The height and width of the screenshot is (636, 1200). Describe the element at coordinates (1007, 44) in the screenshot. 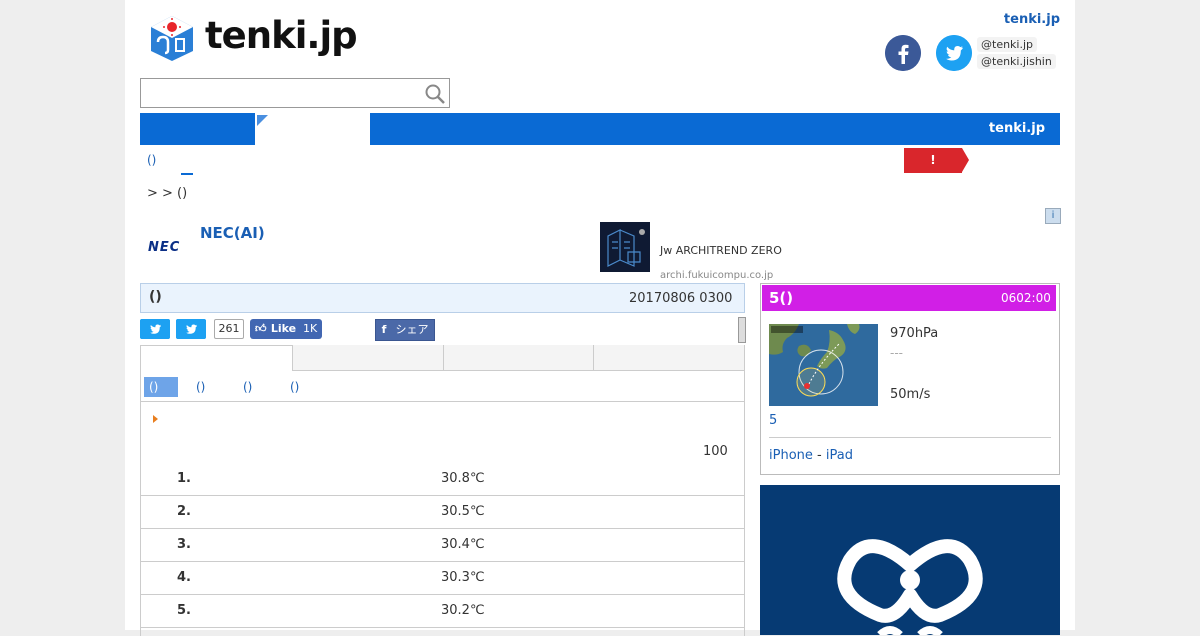

I see `sns-account-tenki: @tenki.jp` at that location.